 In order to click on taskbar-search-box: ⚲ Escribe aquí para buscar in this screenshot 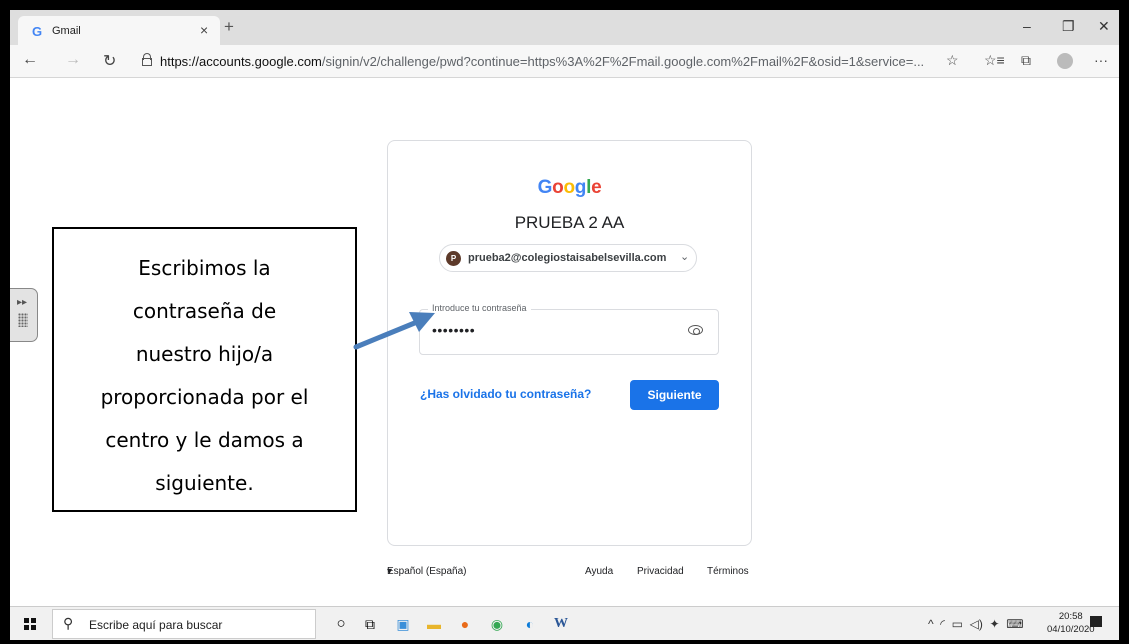, I will do `click(184, 624)`.